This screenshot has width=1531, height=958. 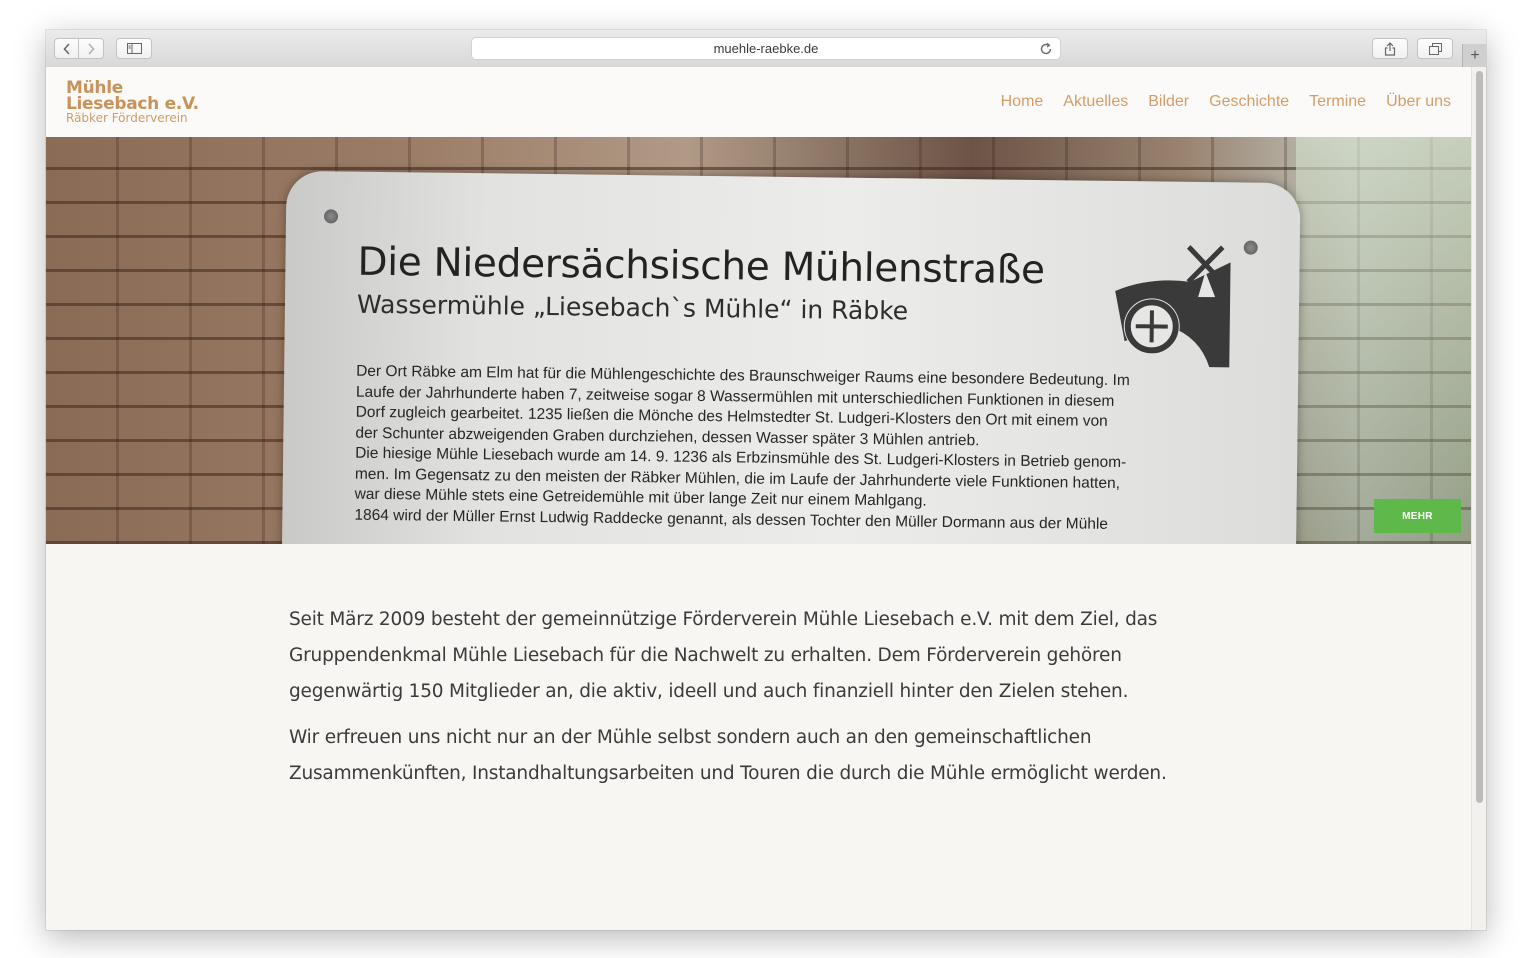 I want to click on logo-line-3: Räbker Förderverein, so click(x=127, y=118).